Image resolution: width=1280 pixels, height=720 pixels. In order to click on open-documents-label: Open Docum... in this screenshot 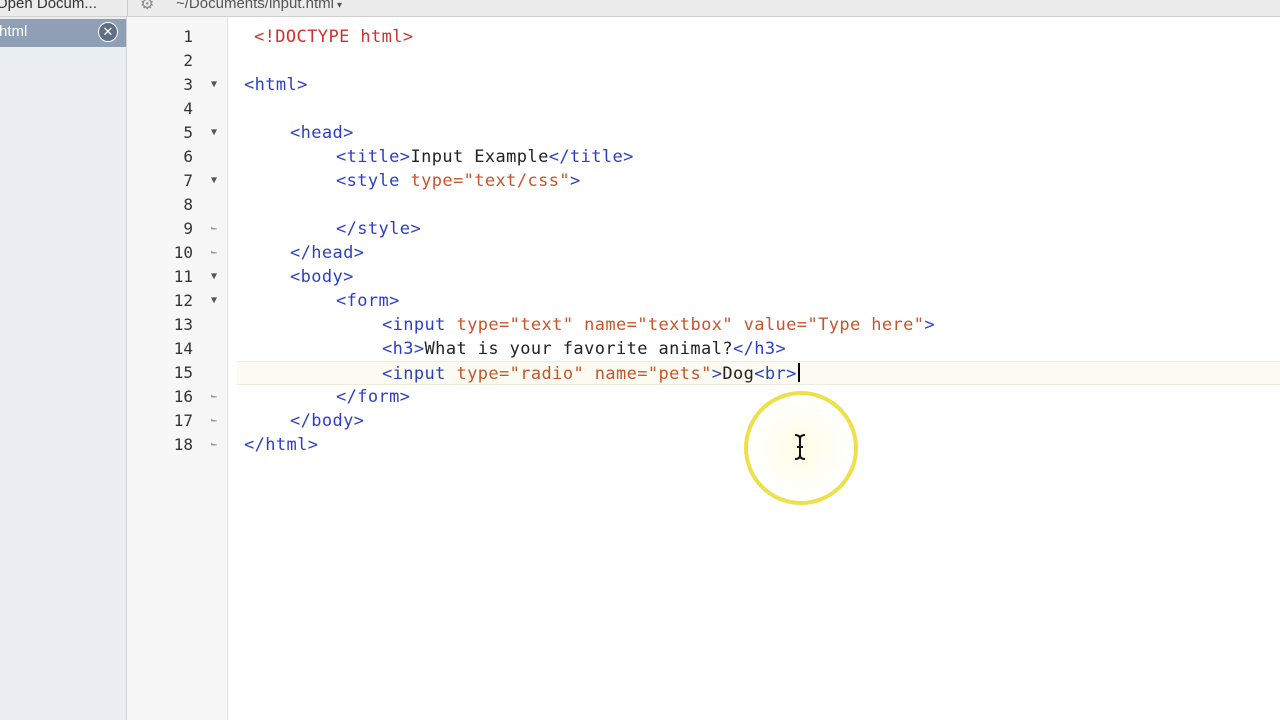, I will do `click(48, 6)`.